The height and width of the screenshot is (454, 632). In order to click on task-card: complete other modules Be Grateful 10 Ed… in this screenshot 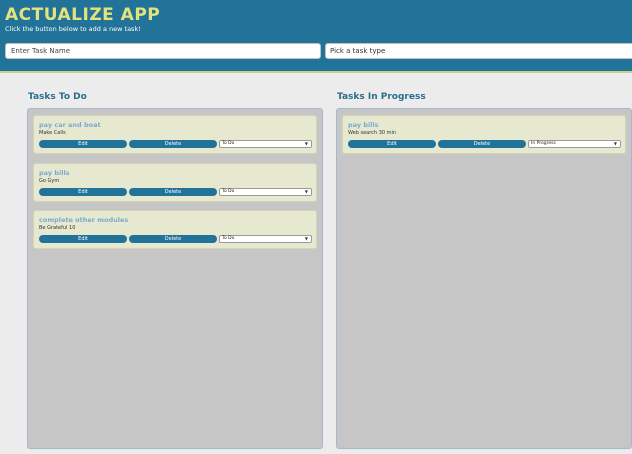, I will do `click(175, 229)`.